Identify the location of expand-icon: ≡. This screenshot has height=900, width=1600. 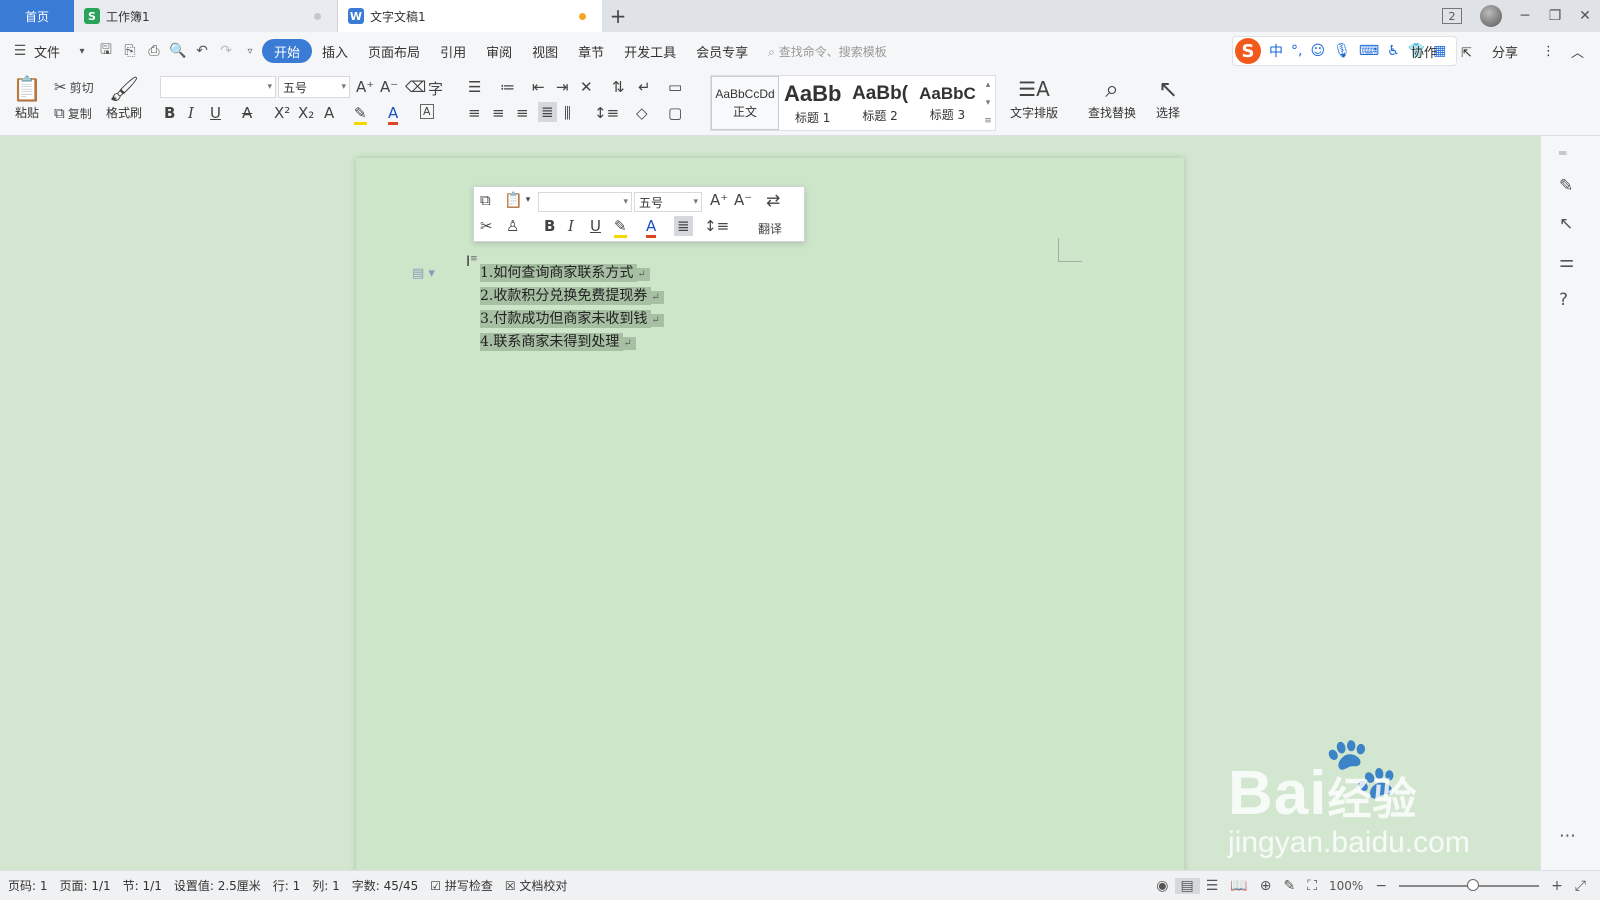
(988, 121).